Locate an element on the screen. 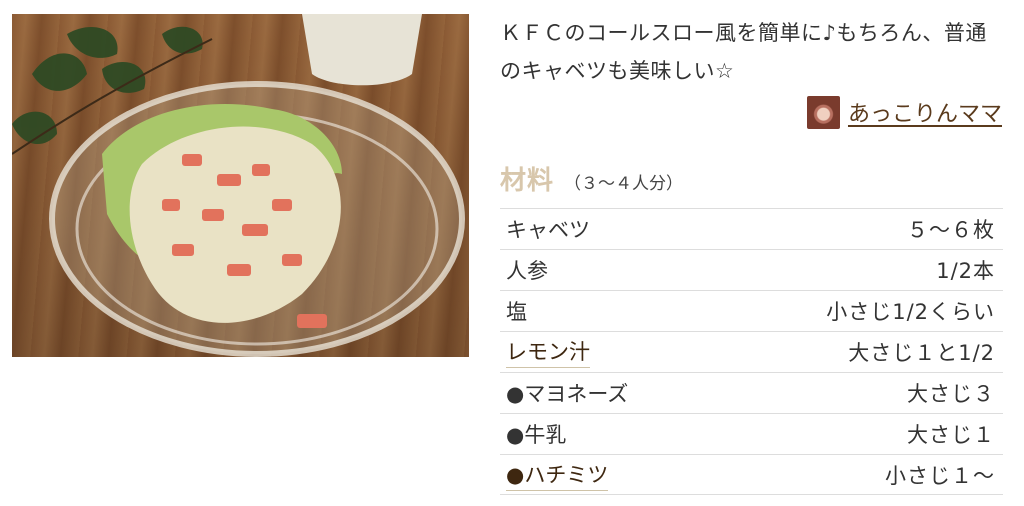  ingredient-quantity: 1/2本 is located at coordinates (965, 271).